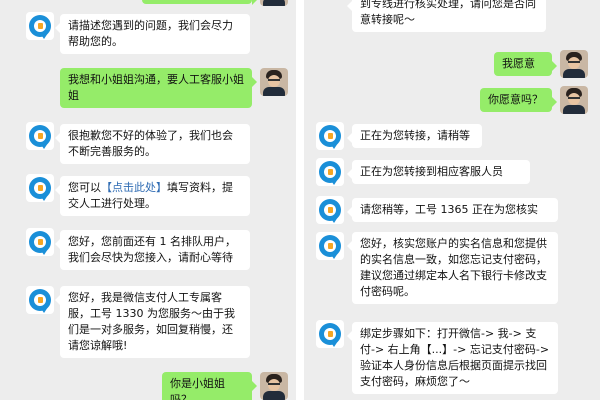  I want to click on message-bubble-user-cutoff, so click(199, 2).